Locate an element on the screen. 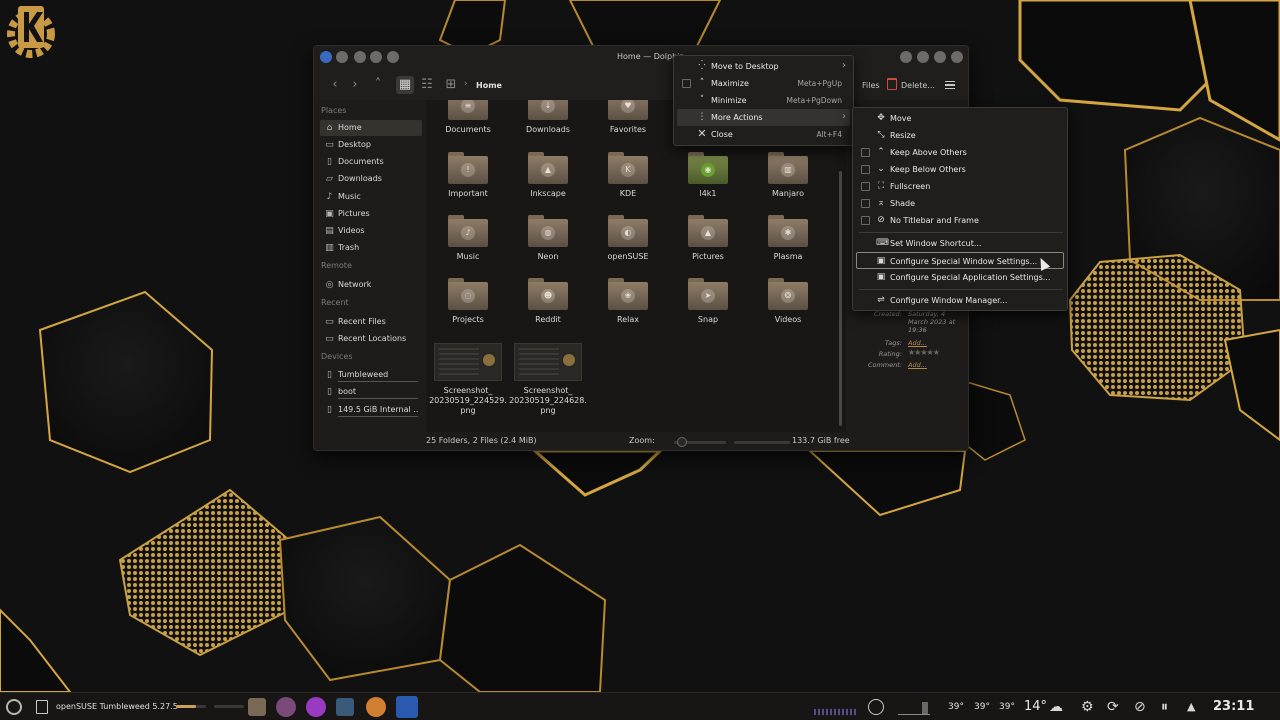 This screenshot has height=720, width=1280. sidebar-item-tumbleweed: ▯ Tumbleweed is located at coordinates (371, 375).